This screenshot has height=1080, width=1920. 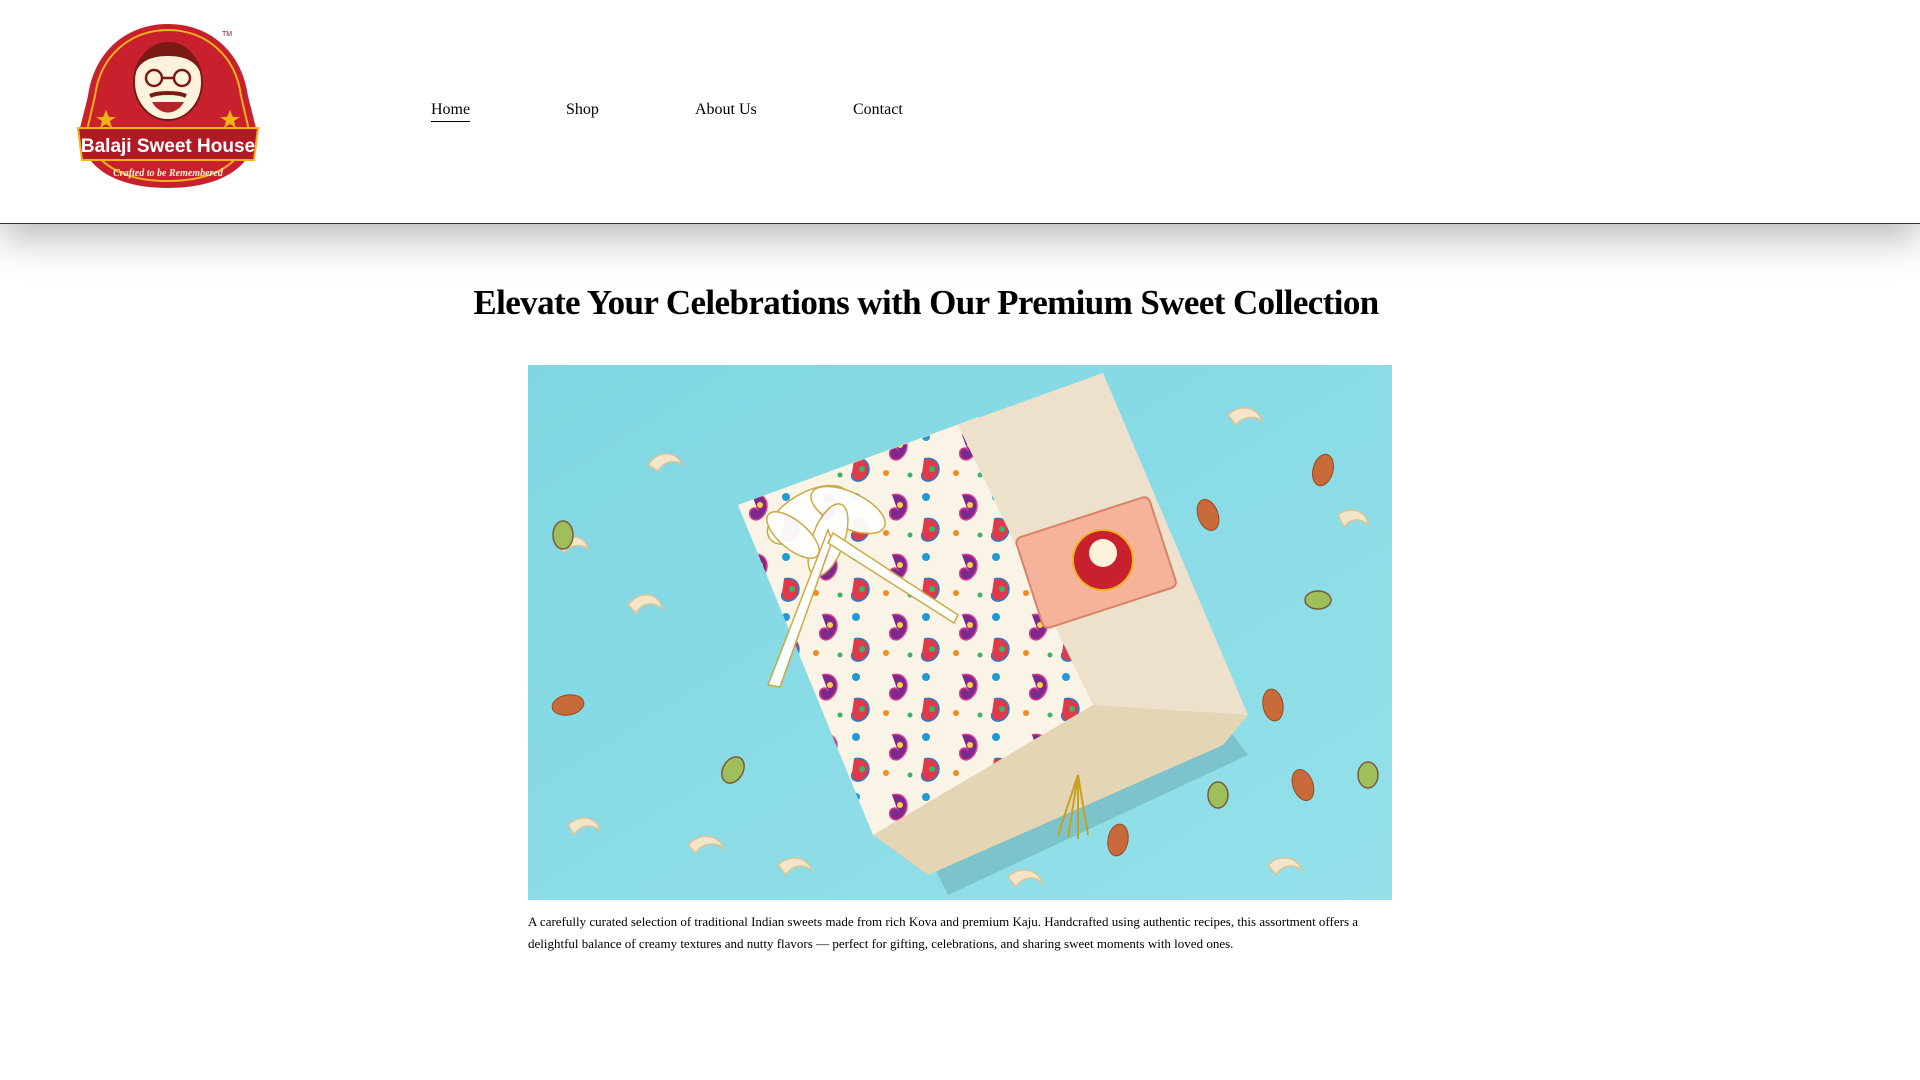 I want to click on nav-link-shop: Shop, so click(x=582, y=110).